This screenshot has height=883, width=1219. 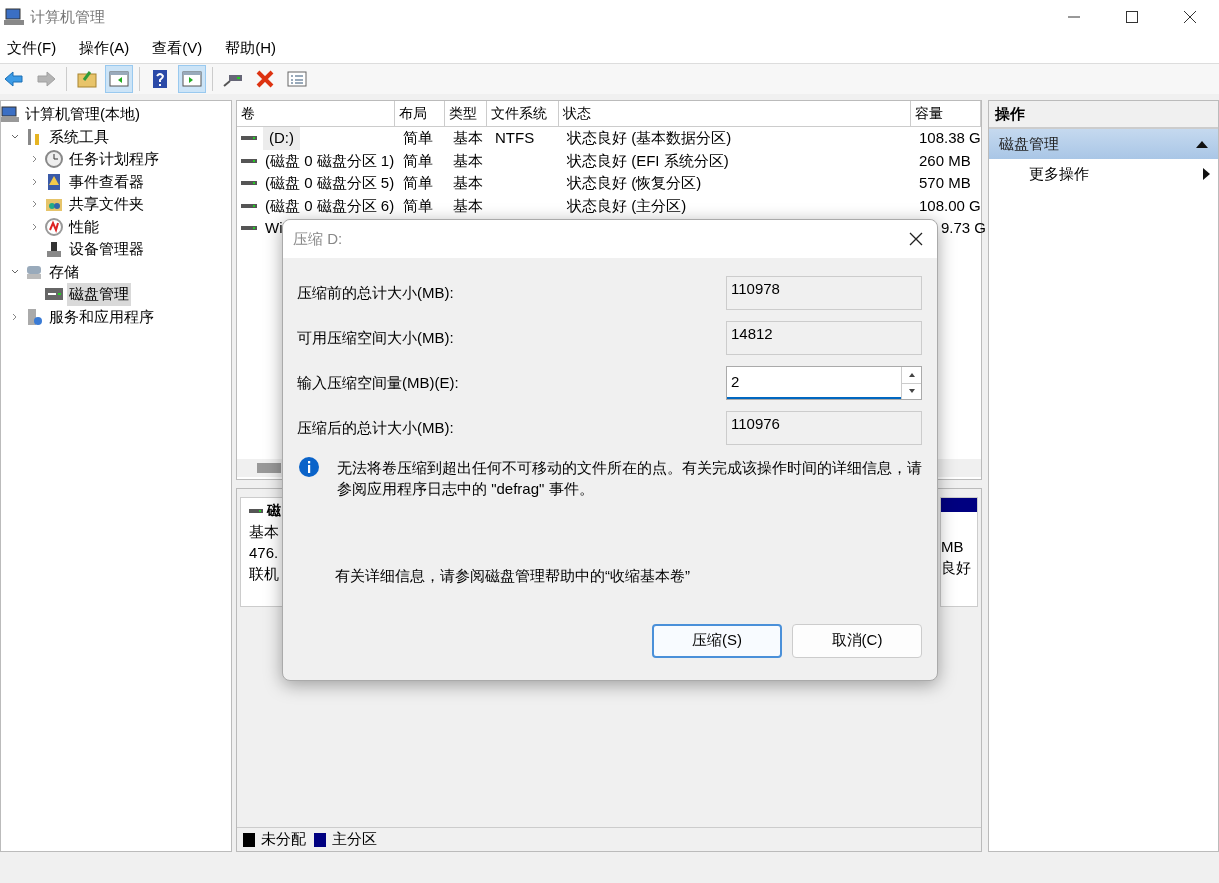 I want to click on disk-info: 476., so click(x=264, y=553).